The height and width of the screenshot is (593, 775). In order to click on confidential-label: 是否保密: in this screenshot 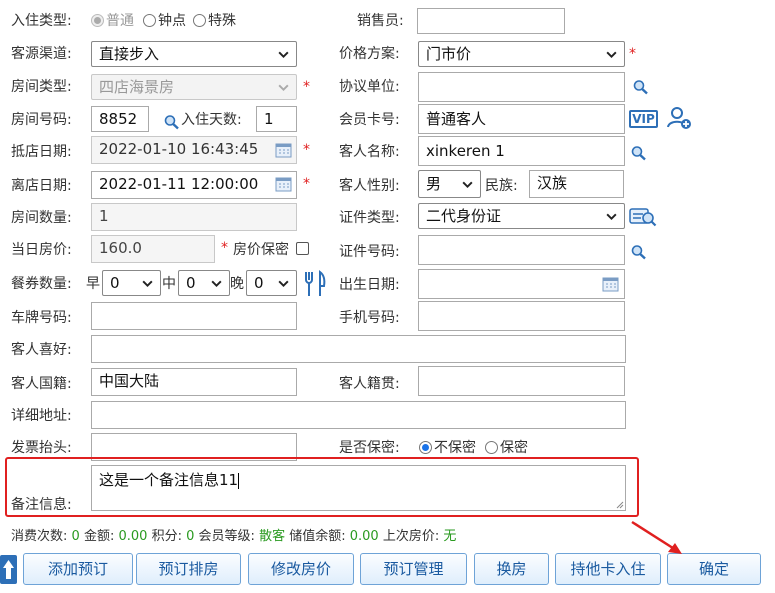, I will do `click(369, 448)`.